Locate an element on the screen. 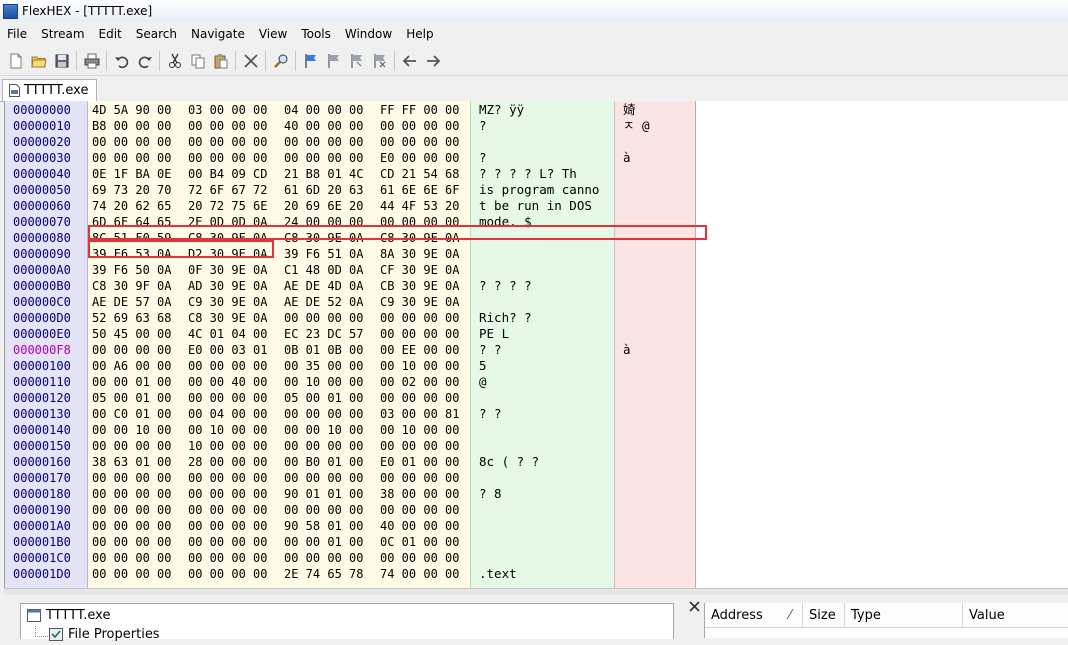 The image size is (1068, 645). hex-byte-group: 0C 01 00 00 is located at coordinates (419, 542).